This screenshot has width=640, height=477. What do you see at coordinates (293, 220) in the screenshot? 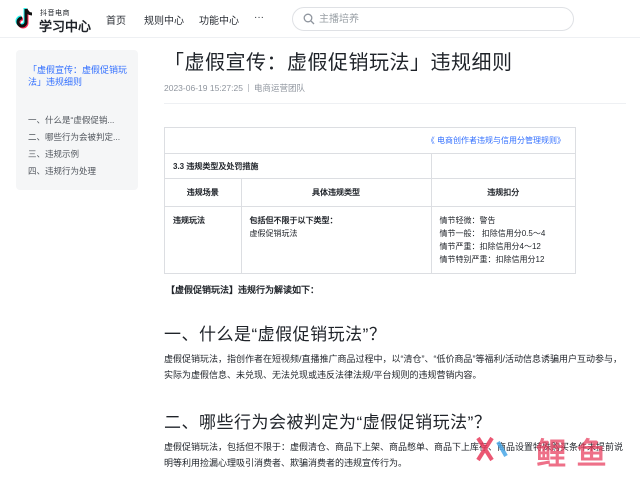
I see `type-title: 包括但不限于以下类型：` at bounding box center [293, 220].